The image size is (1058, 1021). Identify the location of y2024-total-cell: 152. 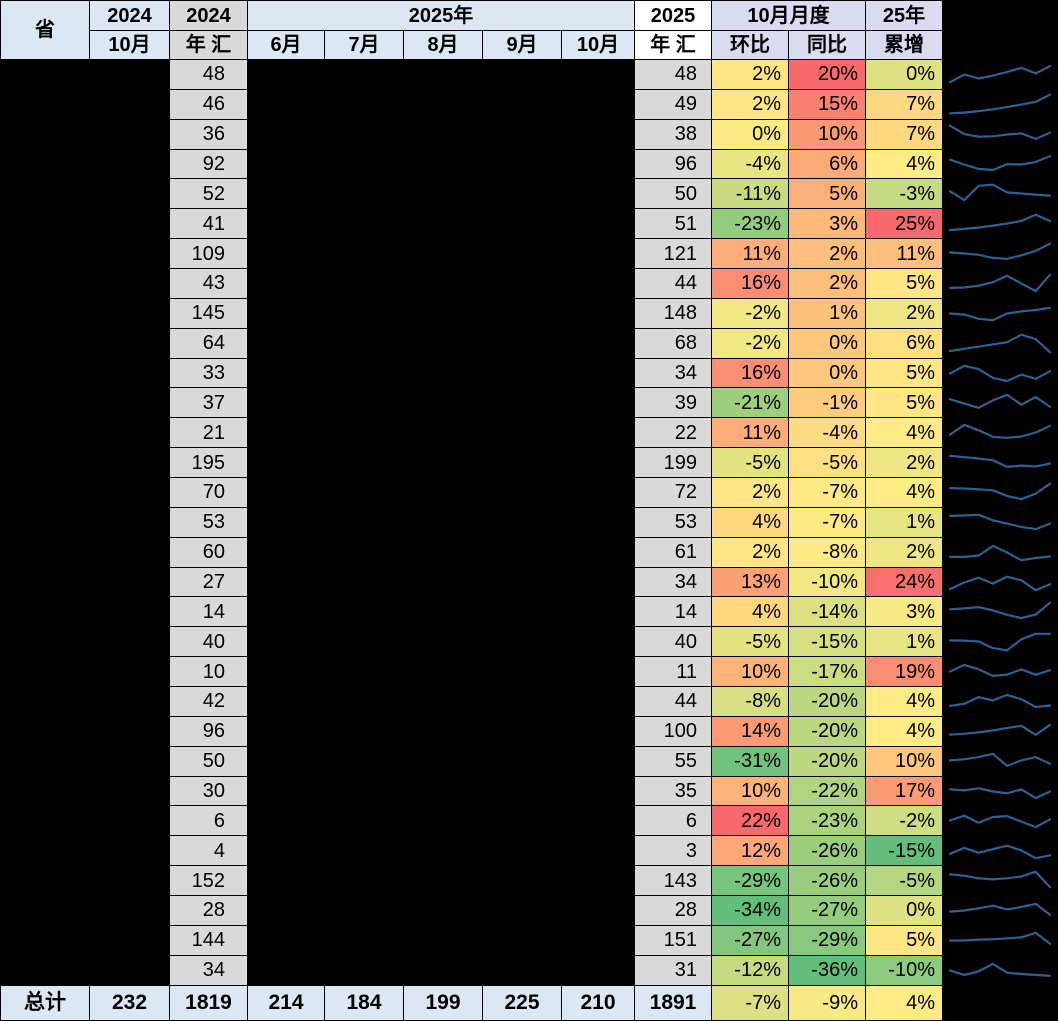
(209, 881).